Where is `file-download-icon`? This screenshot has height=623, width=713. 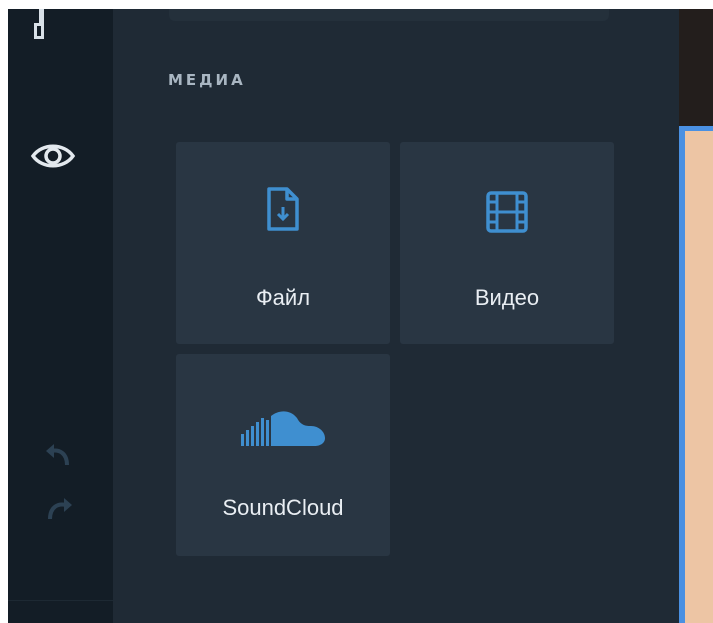 file-download-icon is located at coordinates (283, 209).